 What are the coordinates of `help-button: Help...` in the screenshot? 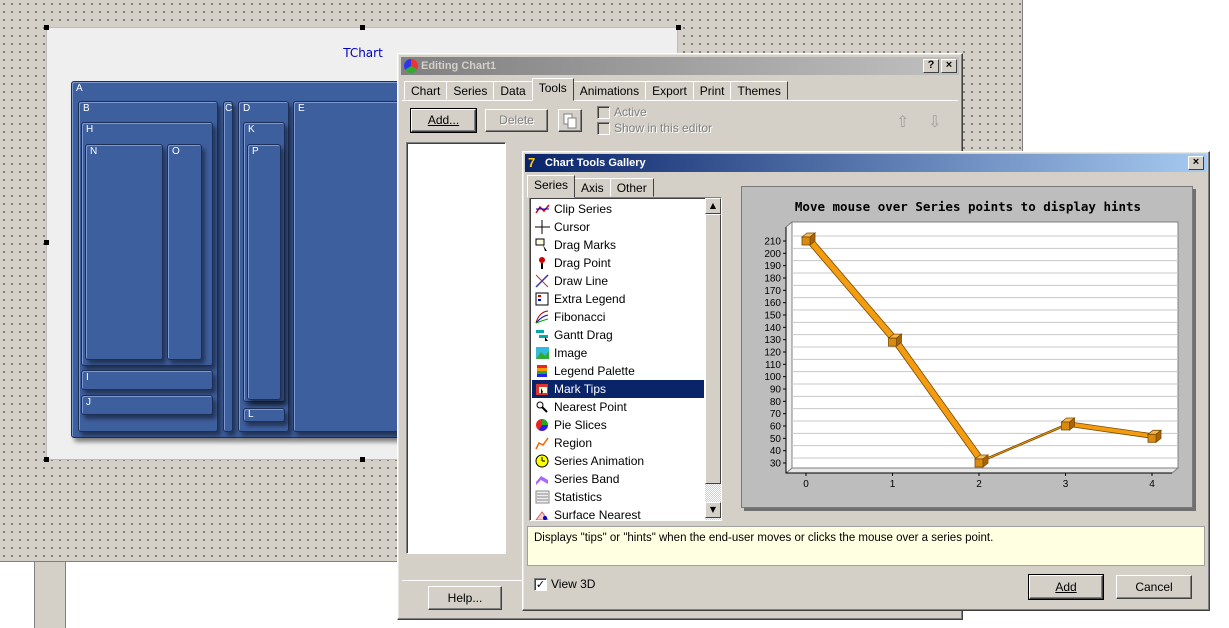 It's located at (465, 598).